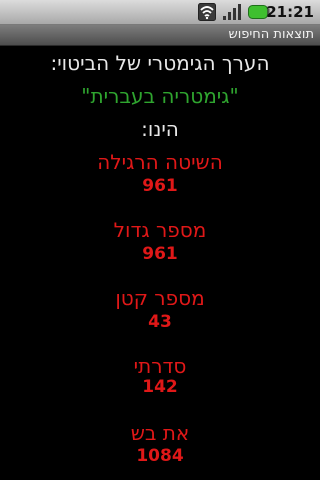 The image size is (320, 480). What do you see at coordinates (160, 12) in the screenshot?
I see `status-bar: 21:21` at bounding box center [160, 12].